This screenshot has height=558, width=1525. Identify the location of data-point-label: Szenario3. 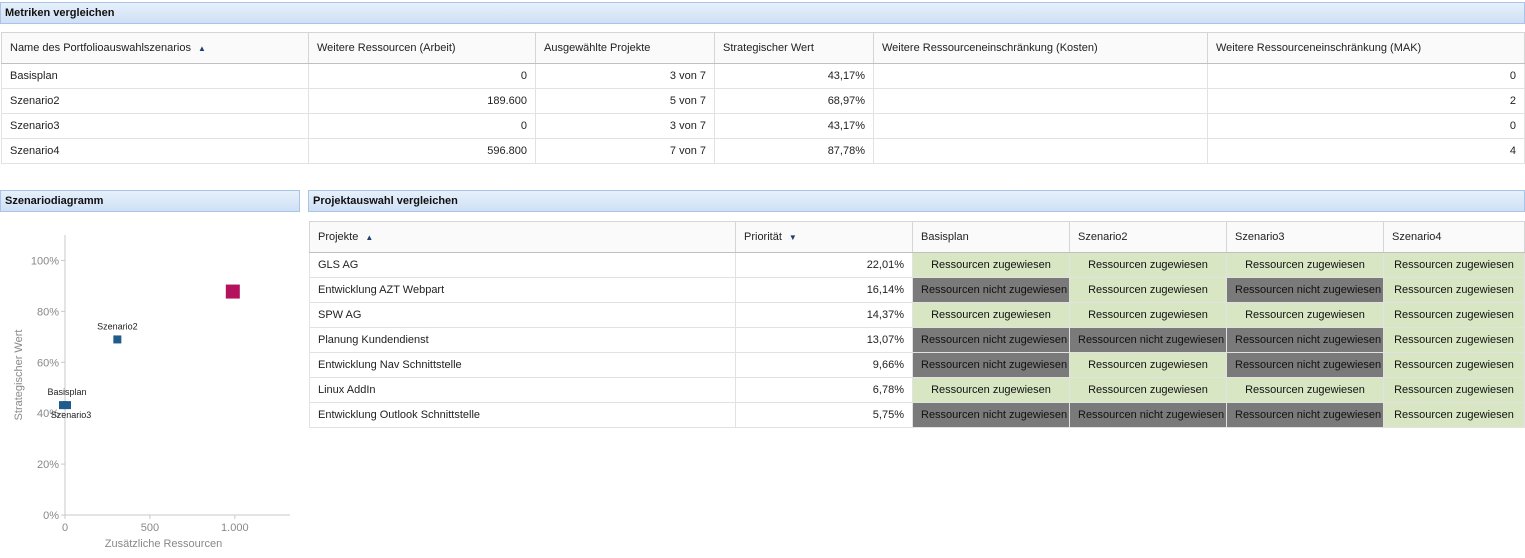
(71, 415).